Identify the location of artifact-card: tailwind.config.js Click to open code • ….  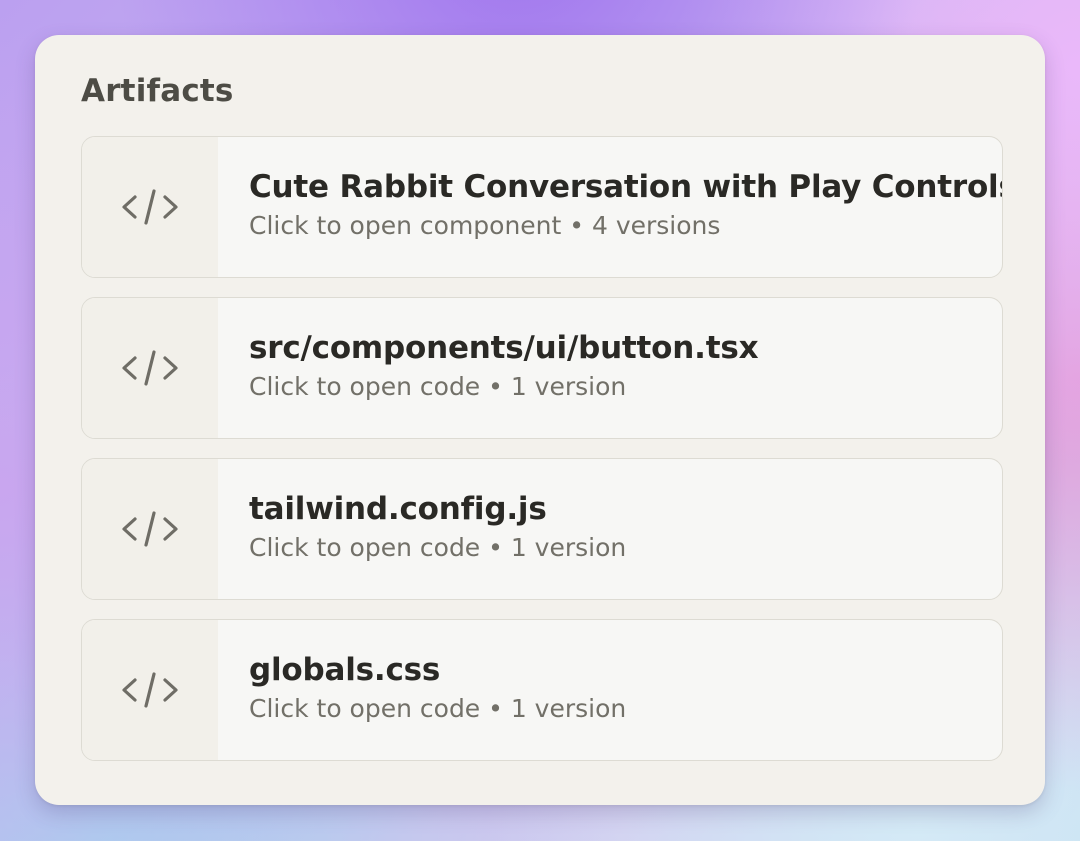
(542, 529).